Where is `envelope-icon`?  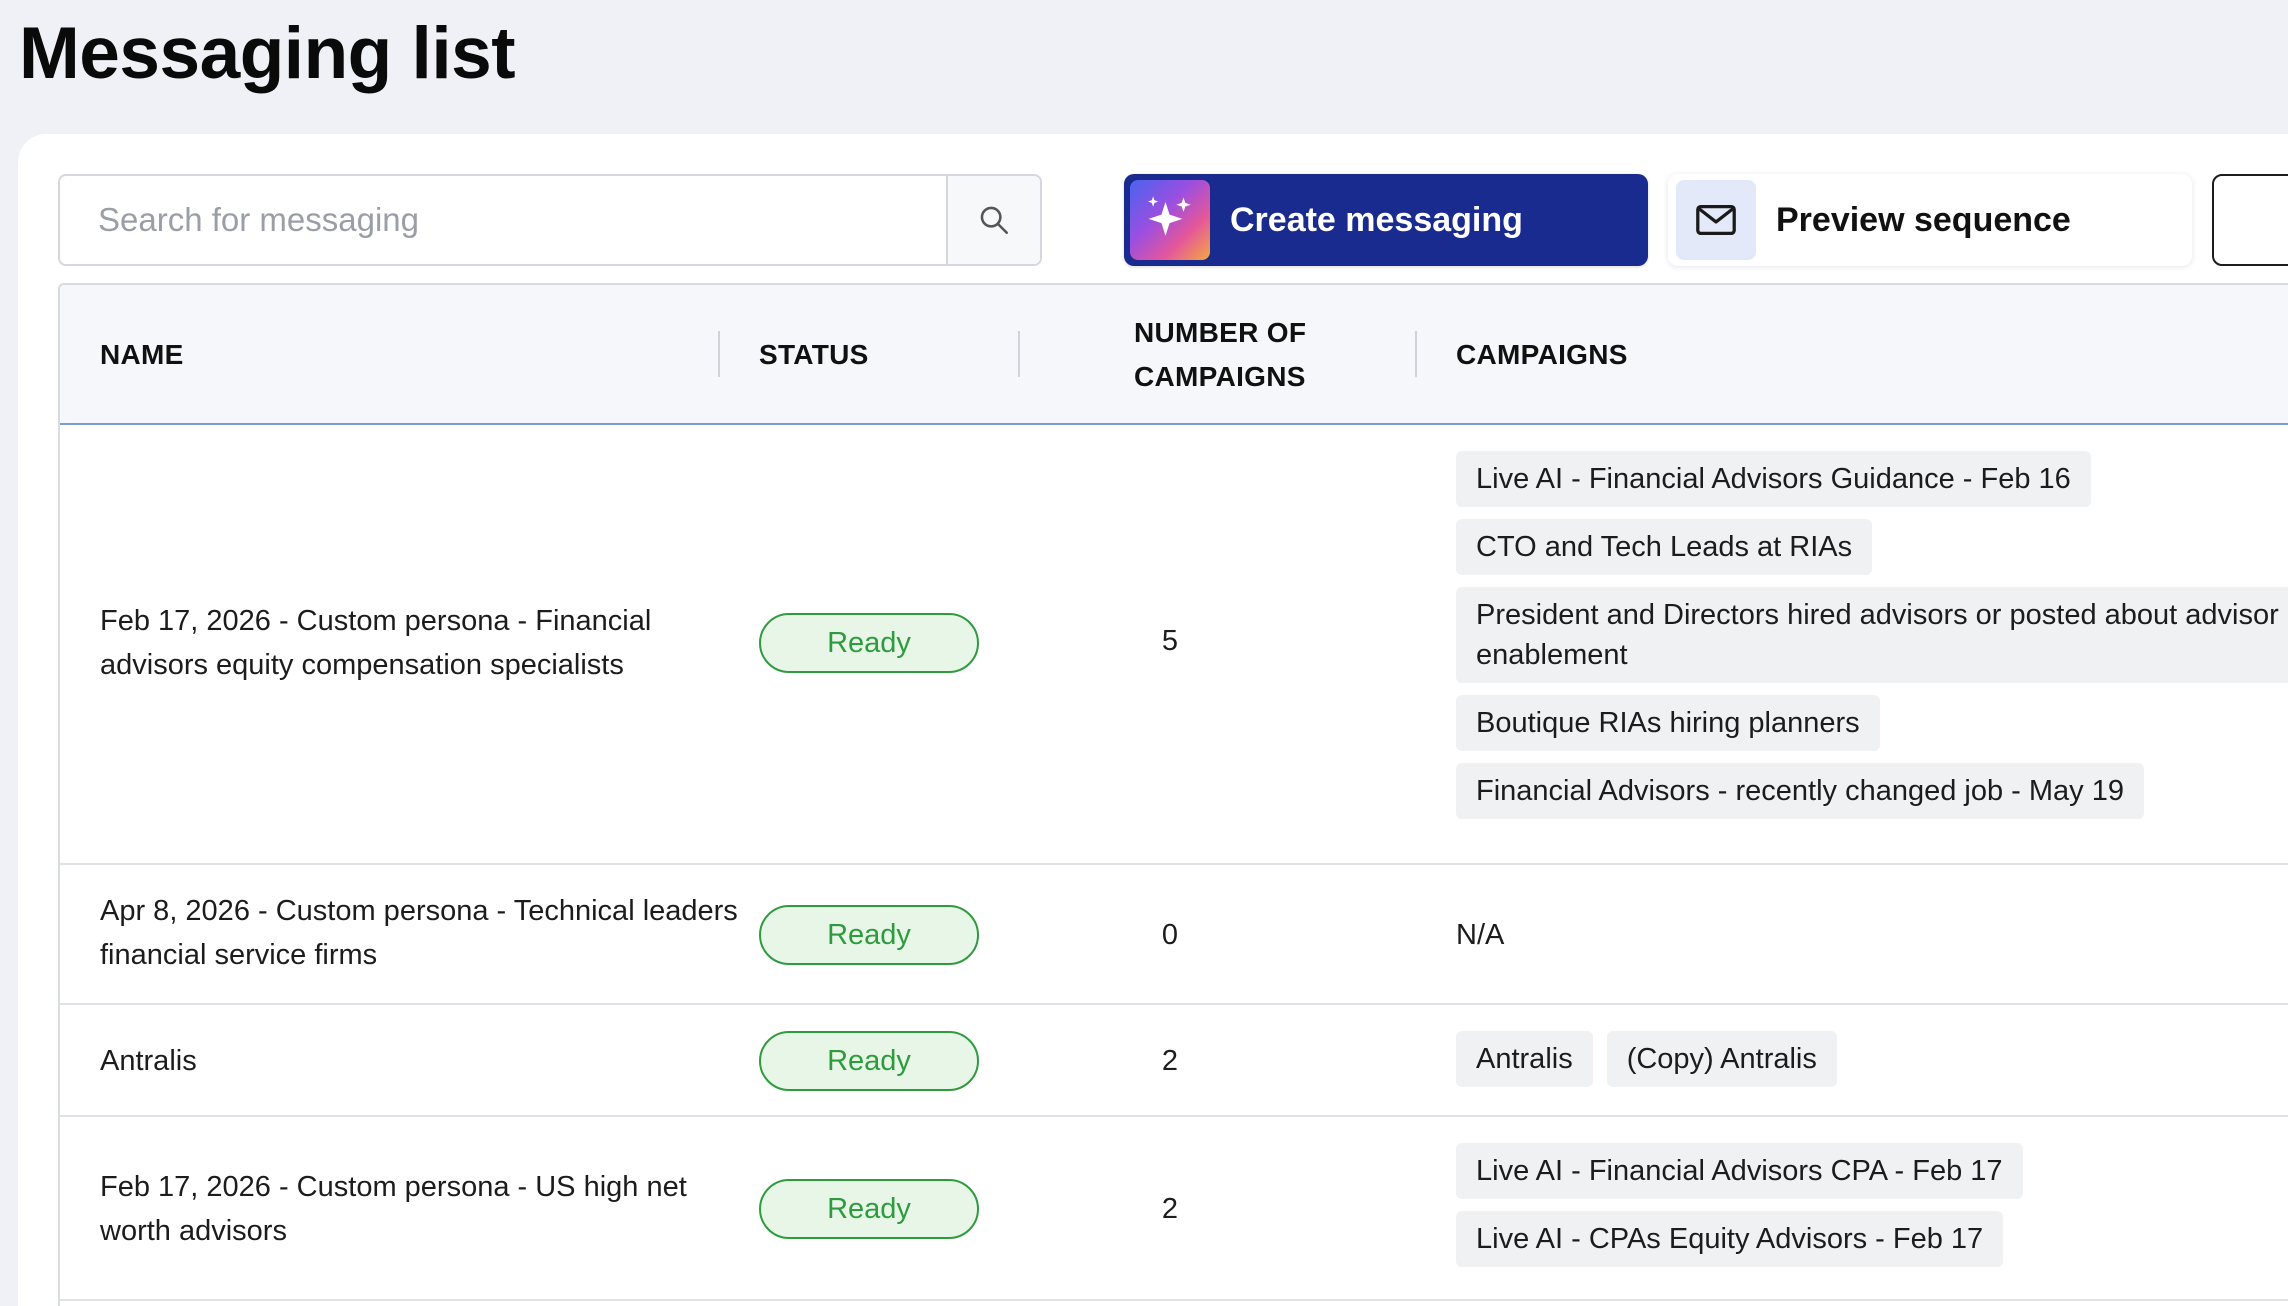
envelope-icon is located at coordinates (1716, 220).